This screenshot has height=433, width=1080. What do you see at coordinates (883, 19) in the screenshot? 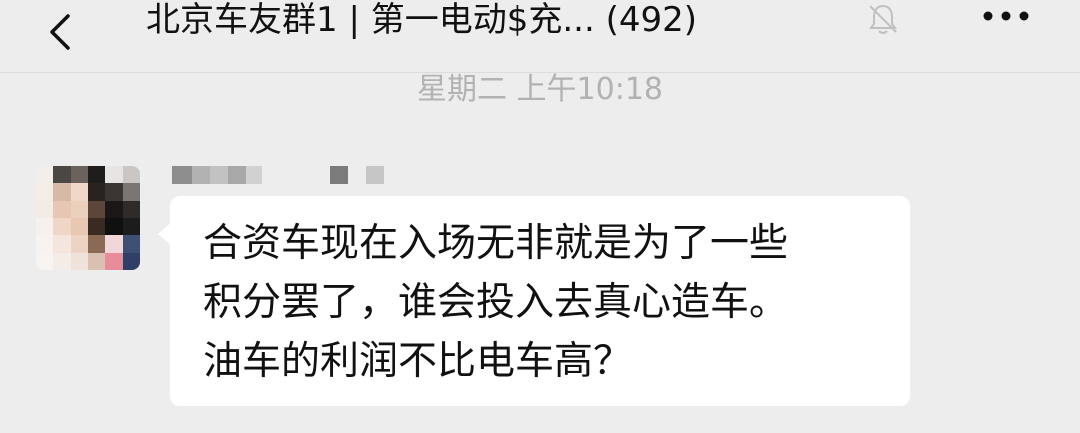
I see `bell-muted-icon` at bounding box center [883, 19].